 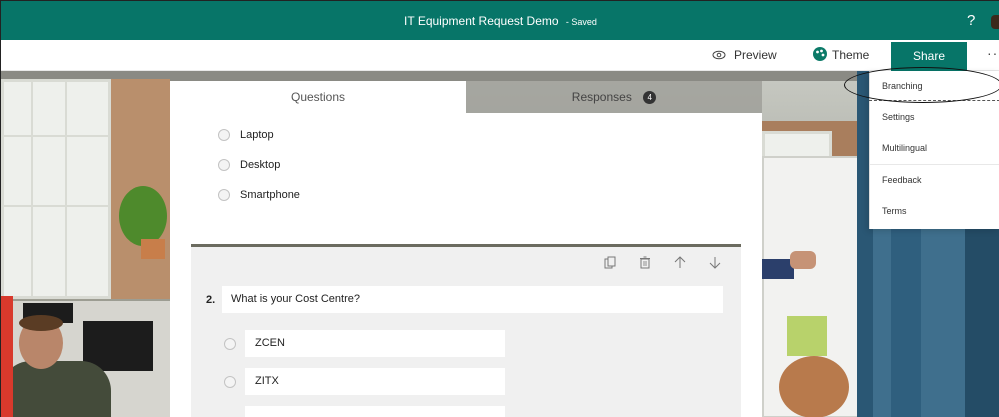 I want to click on option-smartphone: Smartphone, so click(x=259, y=195).